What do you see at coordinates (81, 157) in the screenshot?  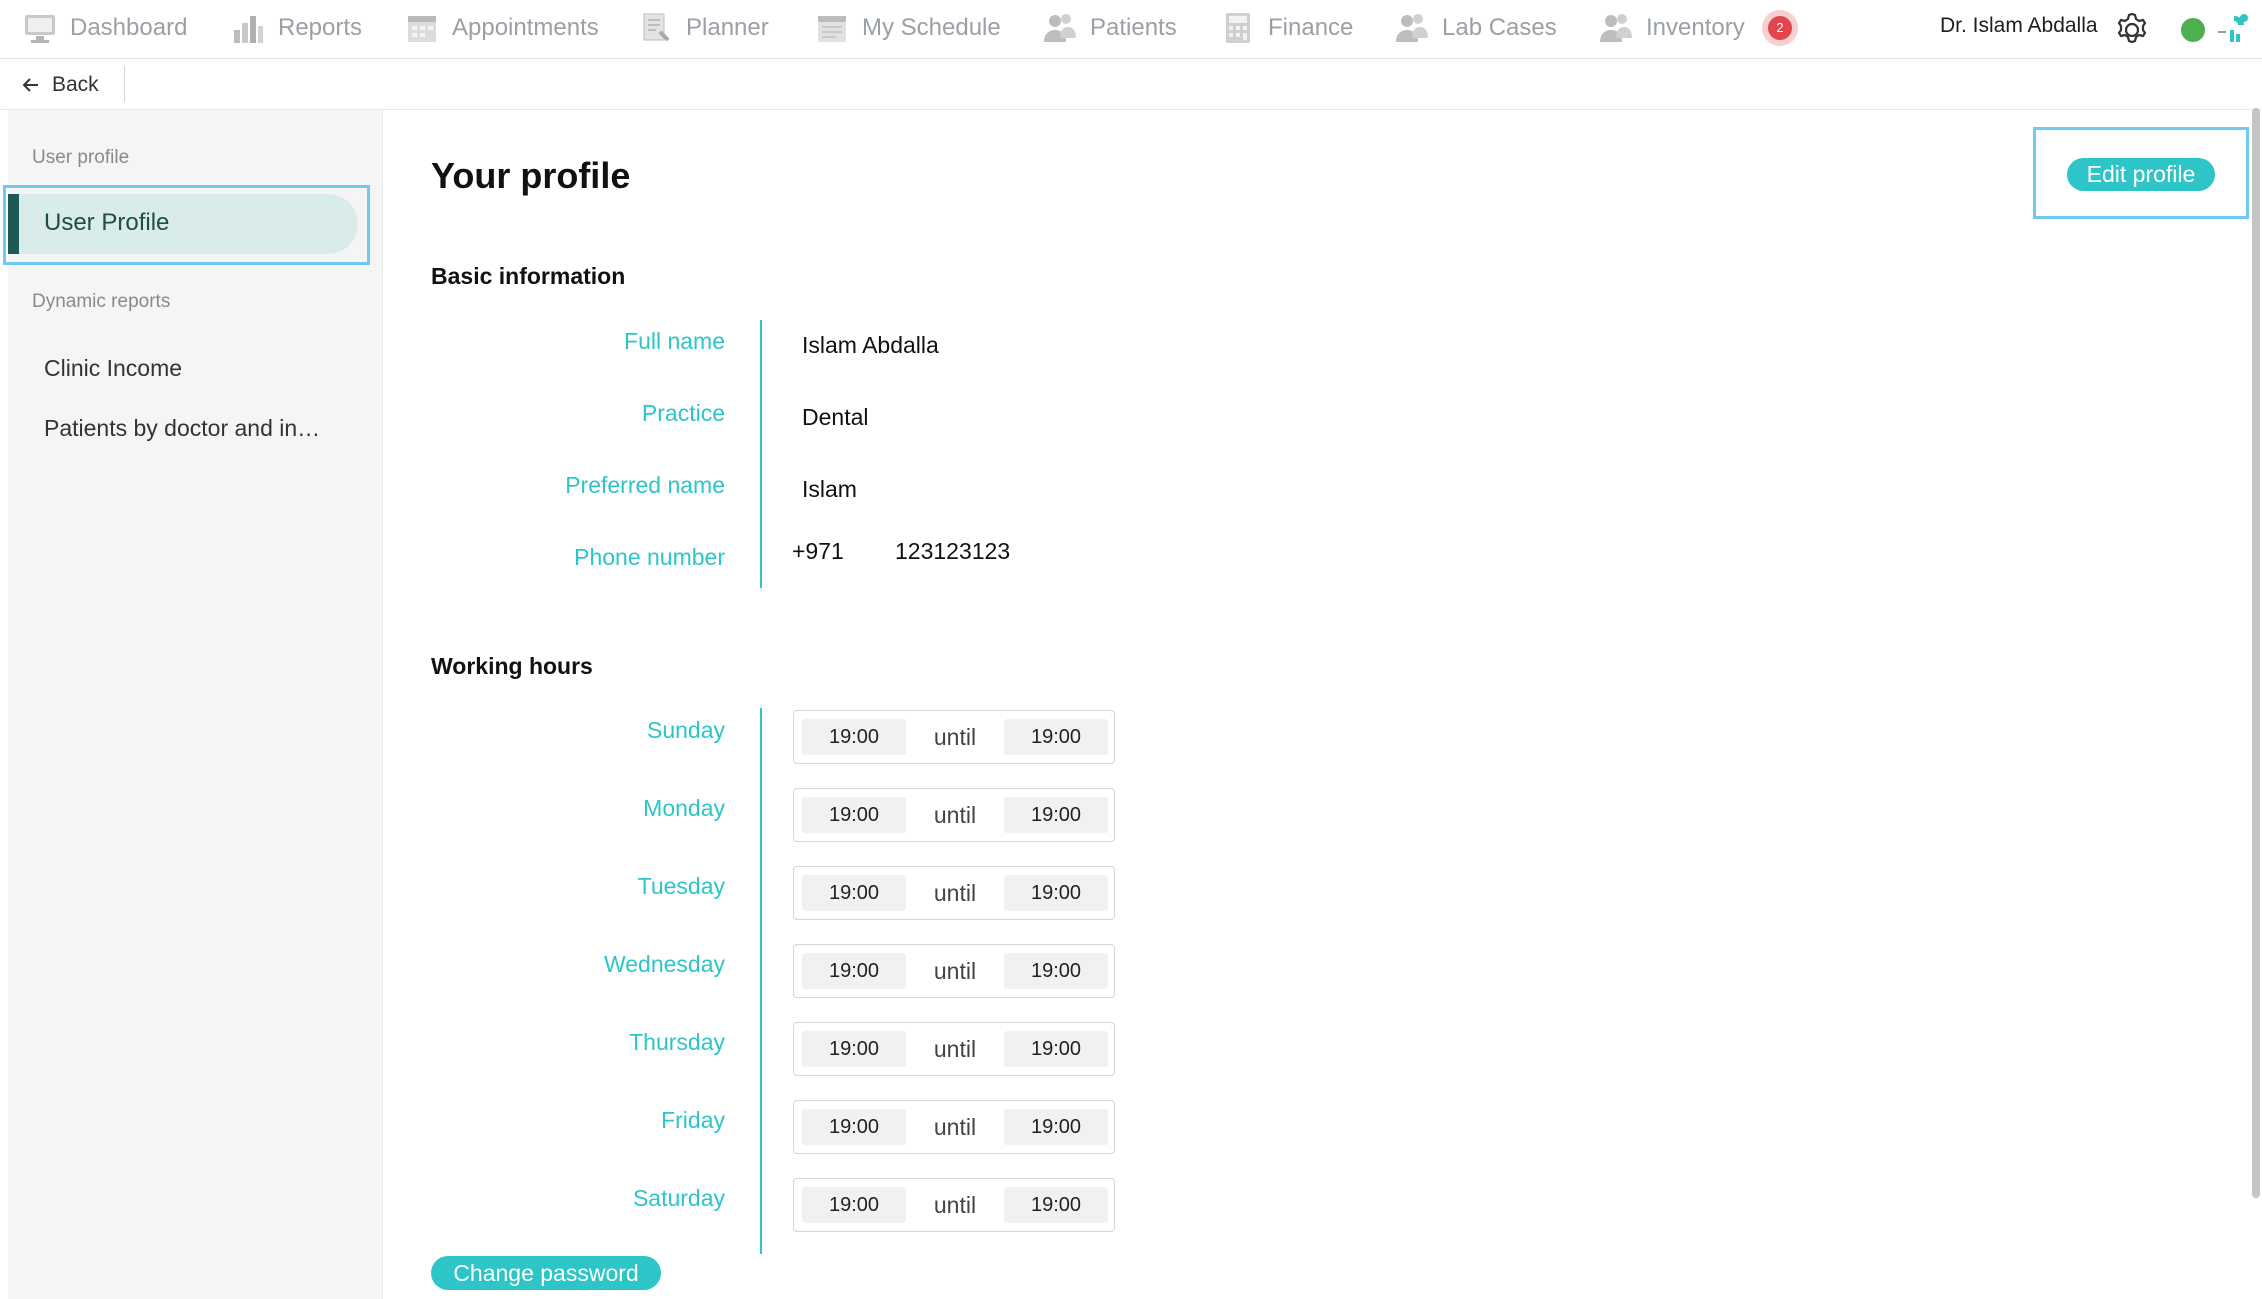 I see `sidebar-section-user-profile: User profile` at bounding box center [81, 157].